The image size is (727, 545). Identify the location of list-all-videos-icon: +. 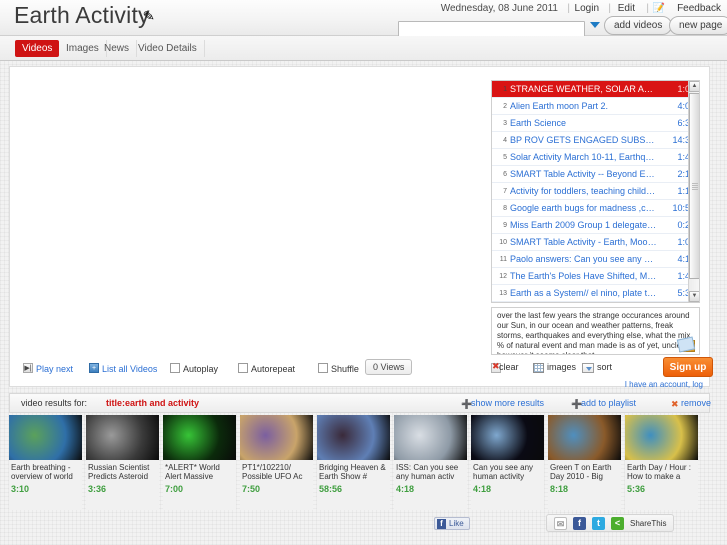
(94, 368).